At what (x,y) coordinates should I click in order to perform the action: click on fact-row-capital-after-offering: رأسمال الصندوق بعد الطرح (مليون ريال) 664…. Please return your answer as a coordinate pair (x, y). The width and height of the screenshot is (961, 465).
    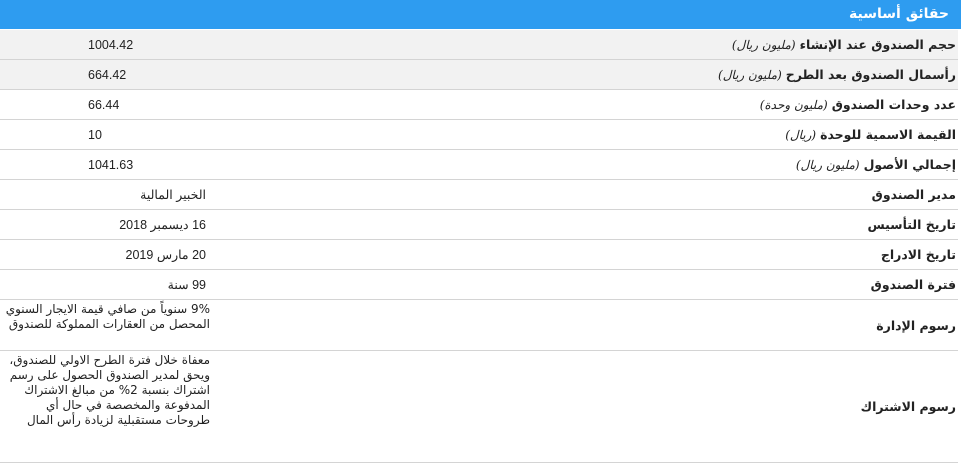
    Looking at the image, I should click on (479, 75).